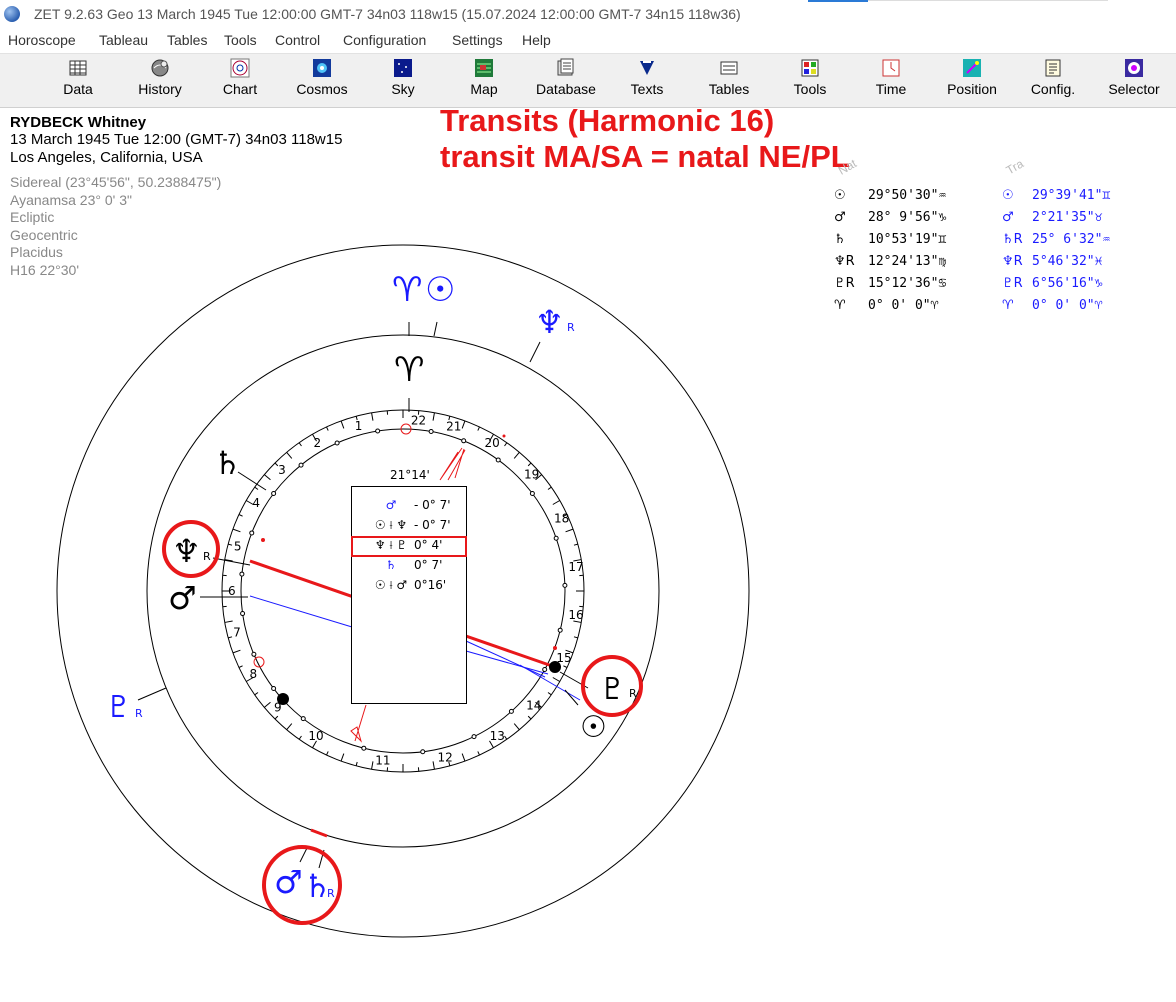 This screenshot has height=1002, width=1176. What do you see at coordinates (319, 833) in the screenshot?
I see `highlight-tick` at bounding box center [319, 833].